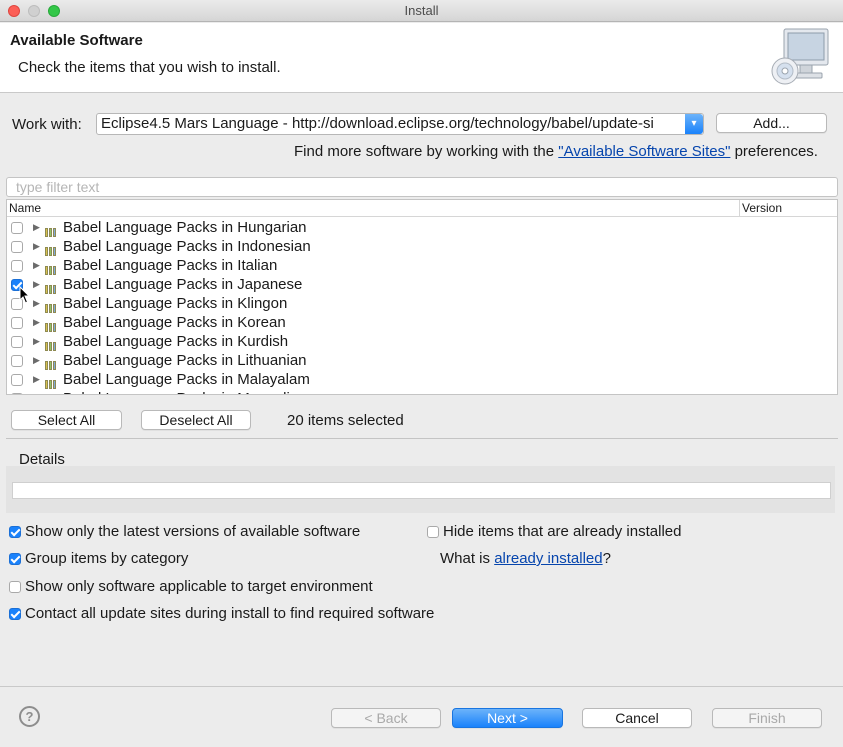  What do you see at coordinates (15, 532) in the screenshot?
I see `latest-versions-checkbox` at bounding box center [15, 532].